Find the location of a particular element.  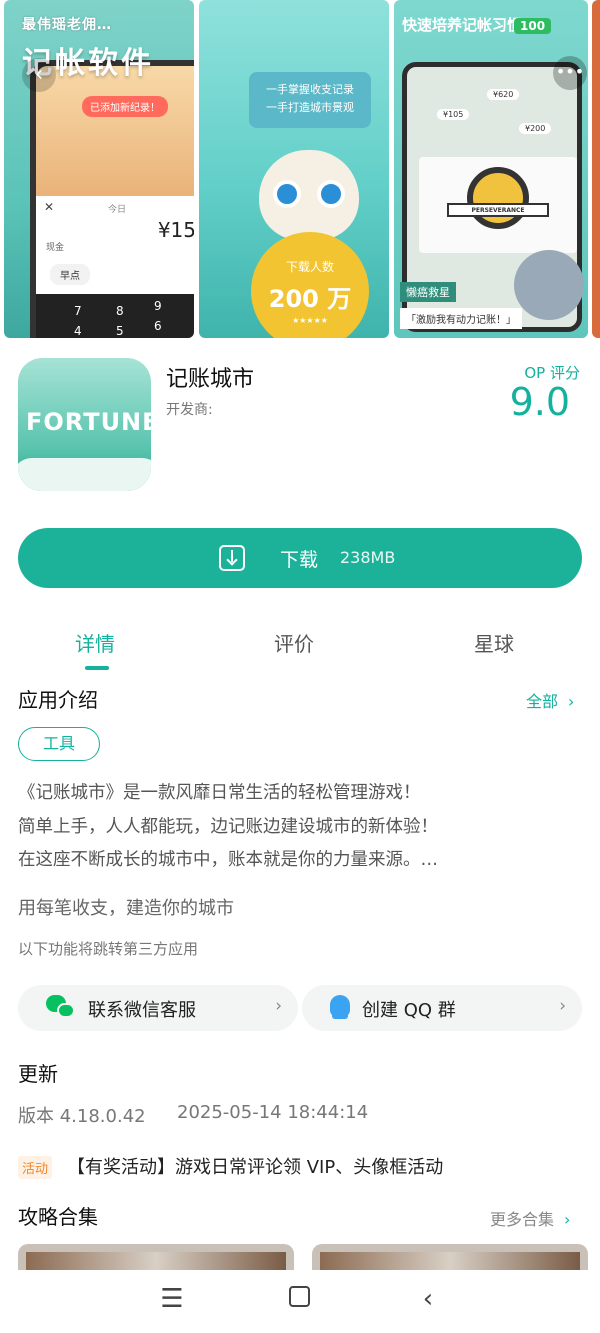

app-icon: FORTUNE is located at coordinates (84, 424).